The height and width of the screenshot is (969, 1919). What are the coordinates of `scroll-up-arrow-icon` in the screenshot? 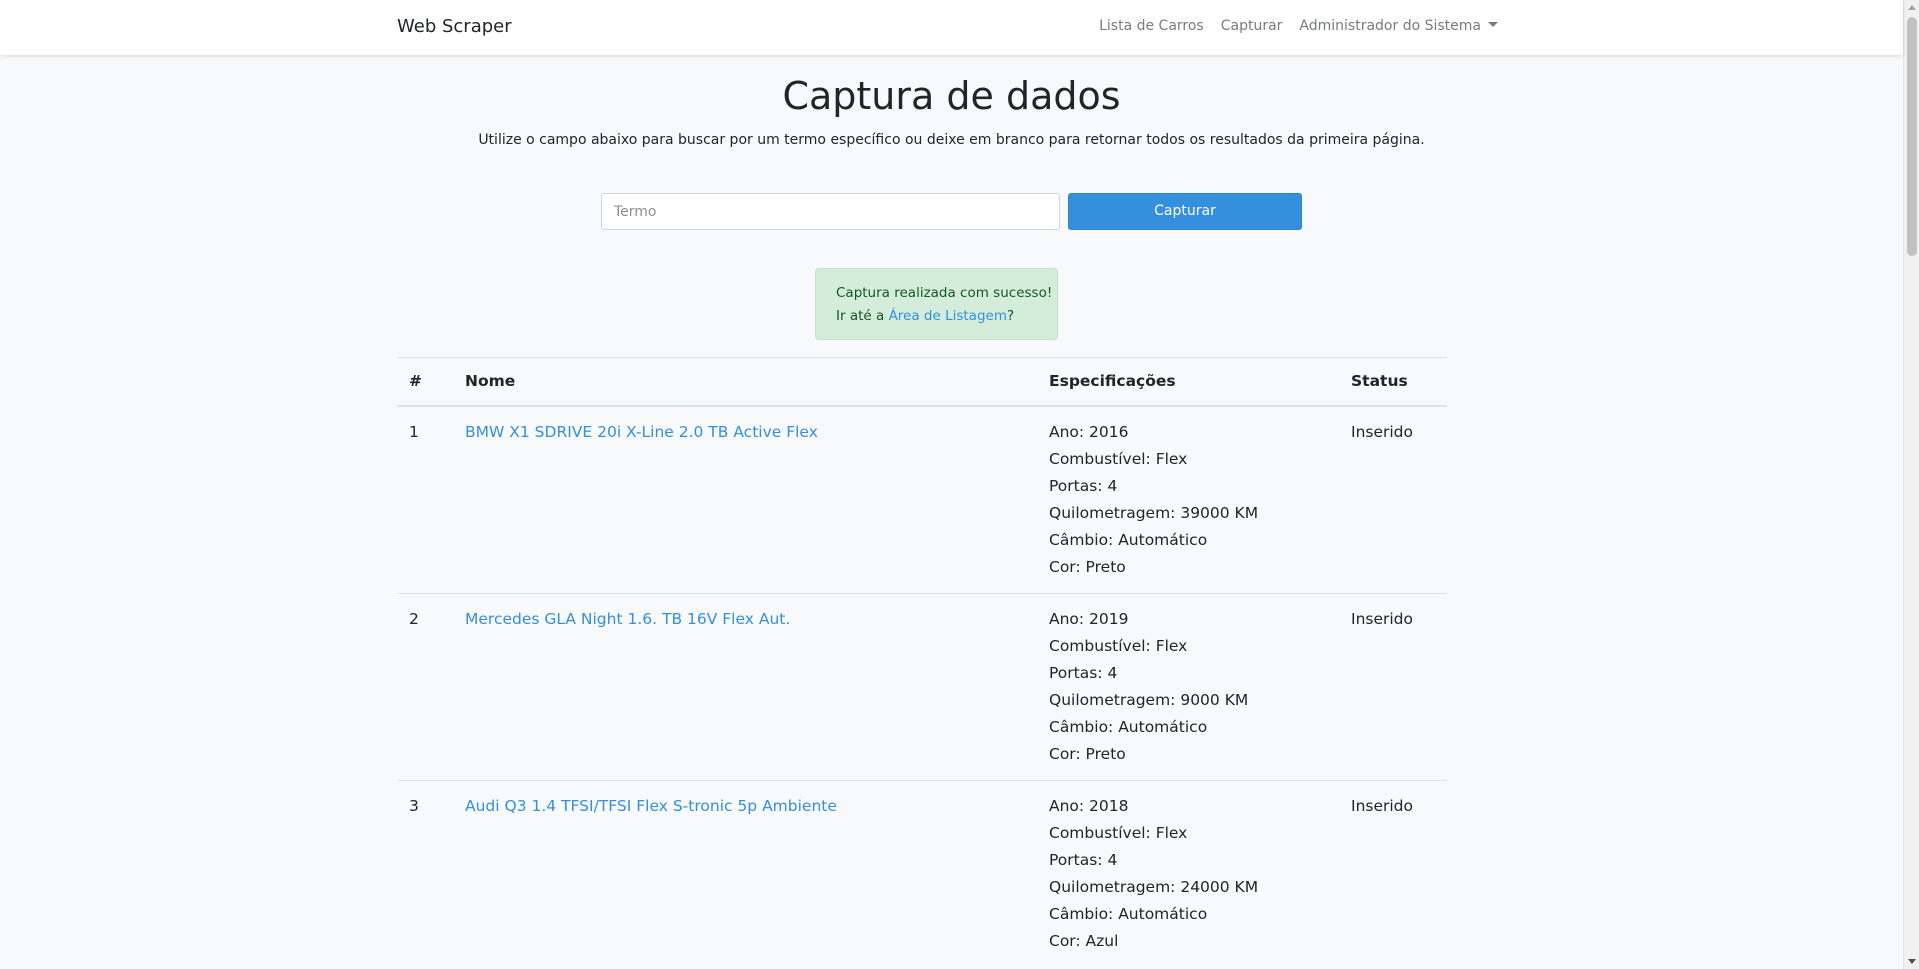 It's located at (1912, 7).